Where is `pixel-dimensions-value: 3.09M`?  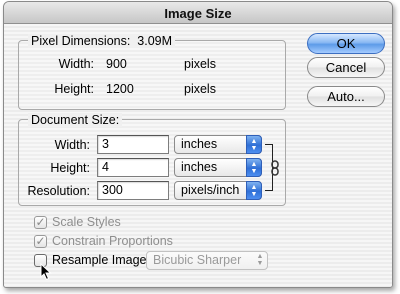 pixel-dimensions-value: 3.09M is located at coordinates (155, 41).